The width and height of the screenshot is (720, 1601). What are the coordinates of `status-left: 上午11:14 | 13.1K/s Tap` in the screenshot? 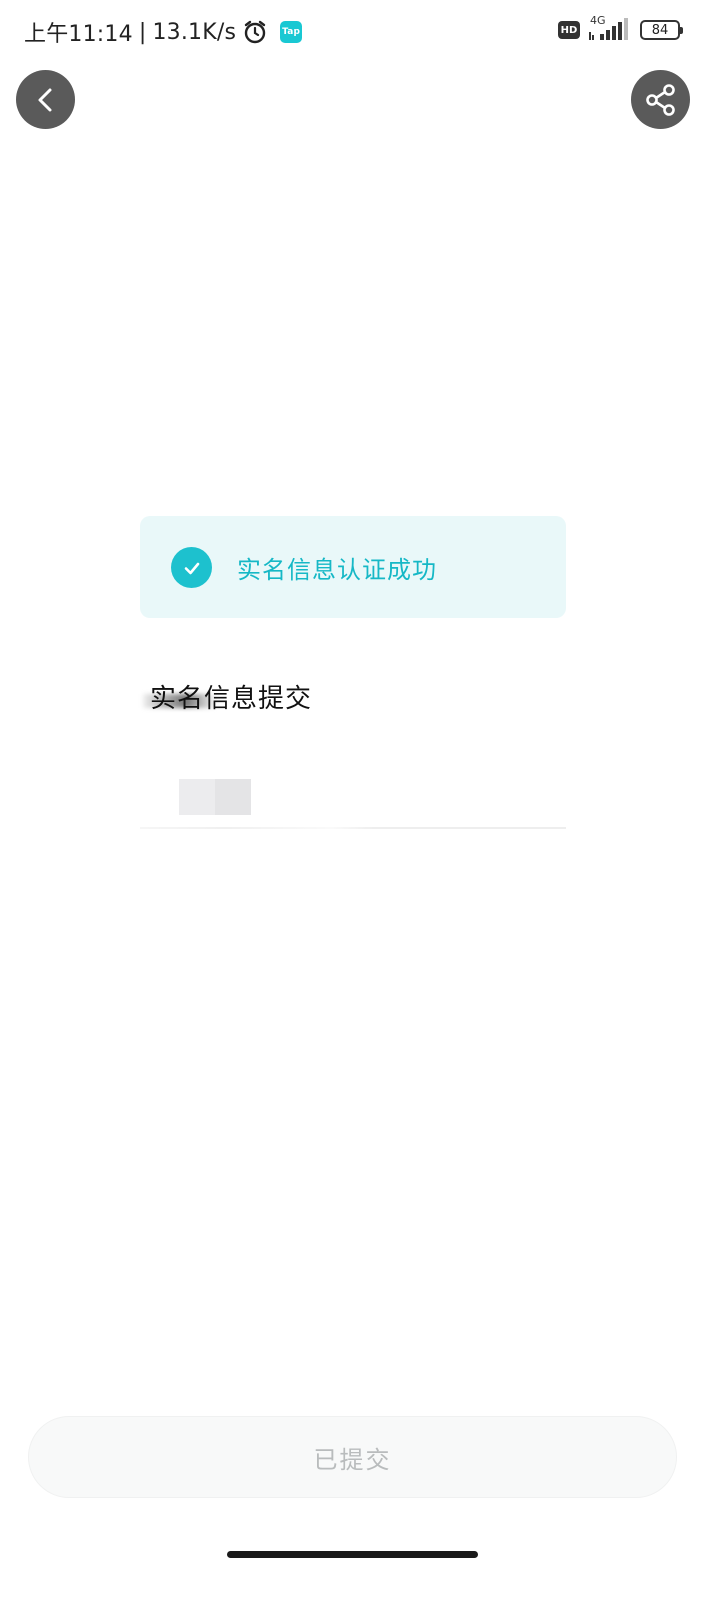 It's located at (163, 32).